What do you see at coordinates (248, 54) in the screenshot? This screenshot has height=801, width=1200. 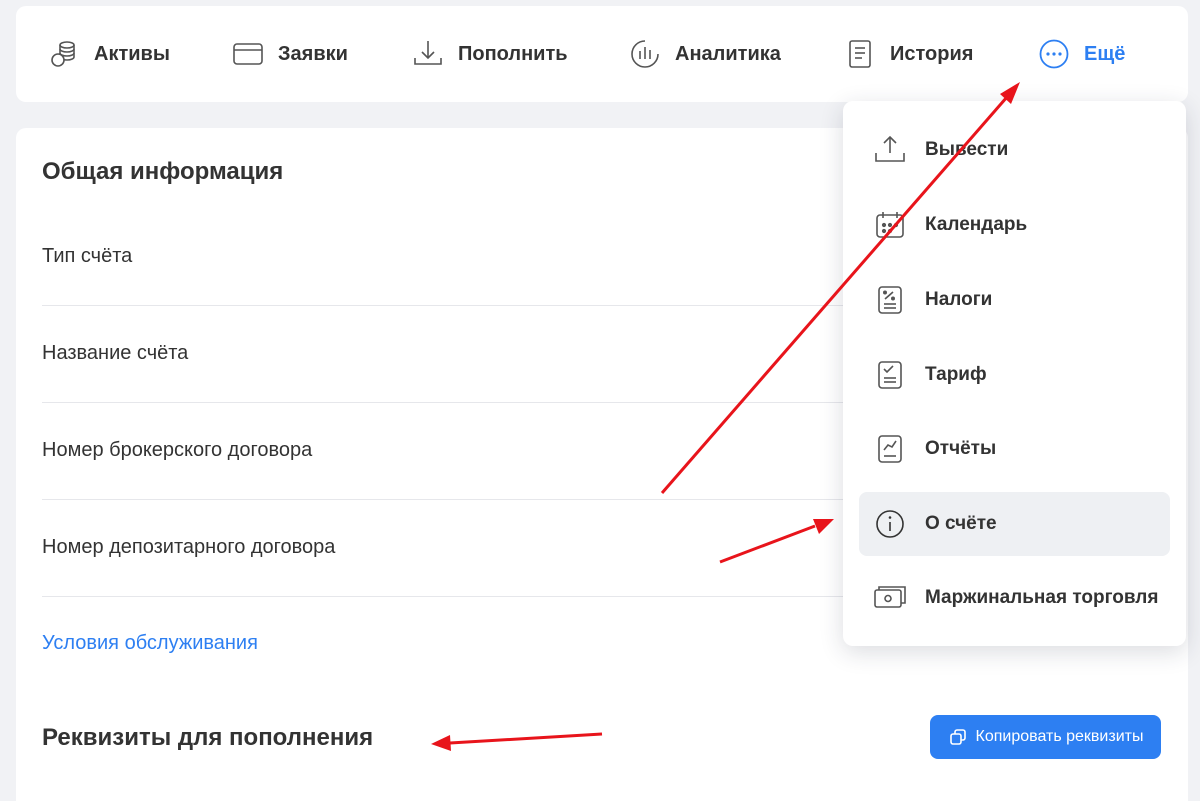 I see `card-icon` at bounding box center [248, 54].